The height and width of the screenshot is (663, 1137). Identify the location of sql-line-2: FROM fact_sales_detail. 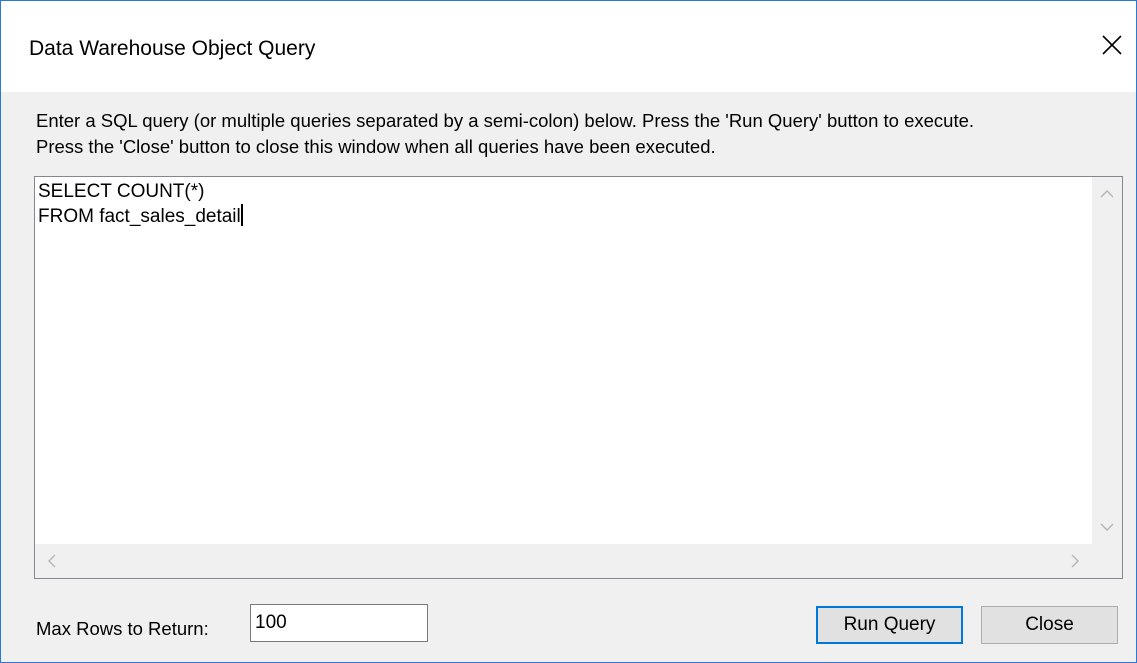
(139, 216).